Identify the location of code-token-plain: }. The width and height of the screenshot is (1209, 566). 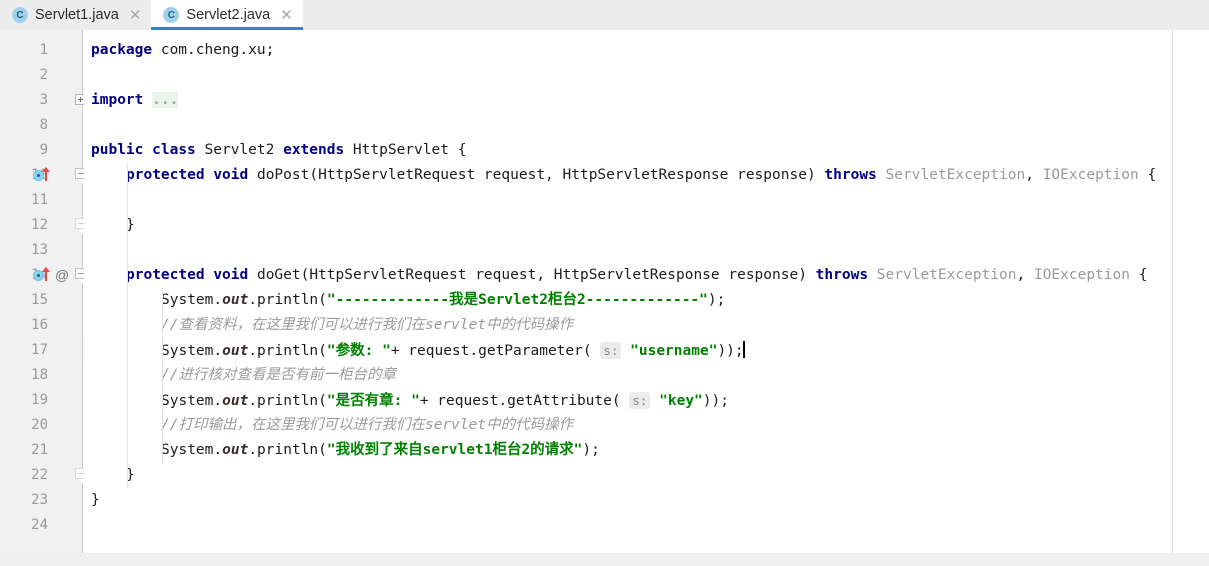
(95, 500).